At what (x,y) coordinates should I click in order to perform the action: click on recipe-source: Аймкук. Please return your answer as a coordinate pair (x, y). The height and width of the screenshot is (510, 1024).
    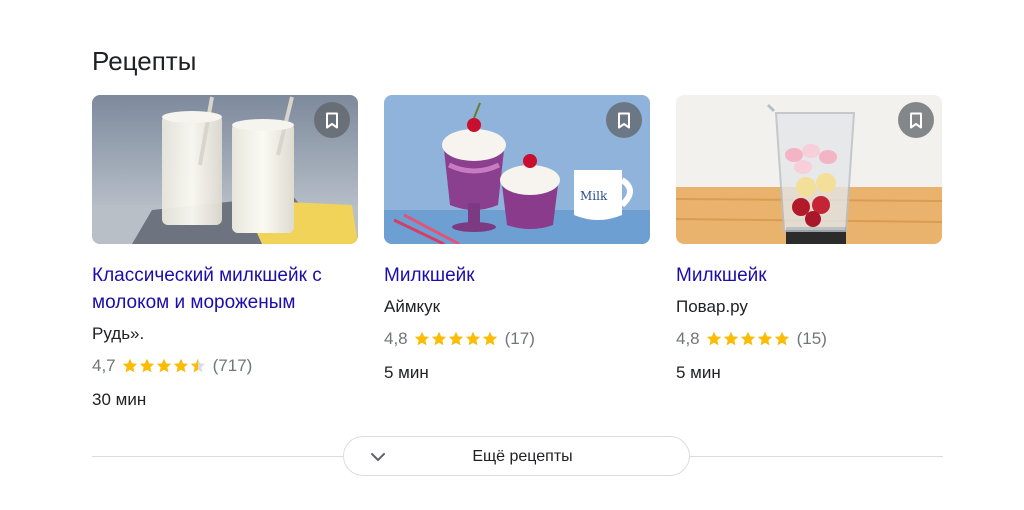
    Looking at the image, I should click on (412, 306).